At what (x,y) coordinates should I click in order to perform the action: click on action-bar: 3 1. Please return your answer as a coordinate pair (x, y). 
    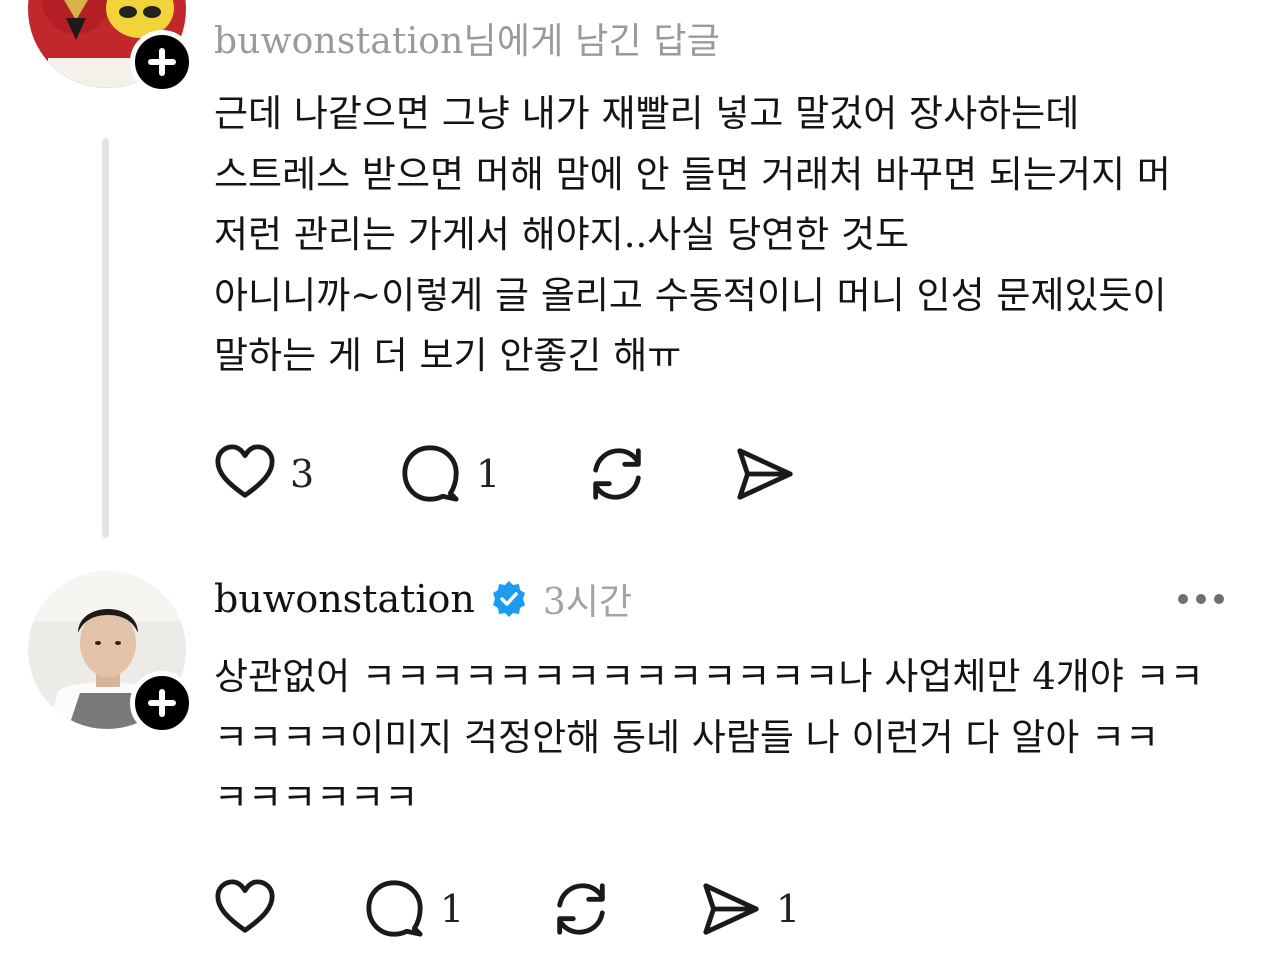
    Looking at the image, I should click on (524, 474).